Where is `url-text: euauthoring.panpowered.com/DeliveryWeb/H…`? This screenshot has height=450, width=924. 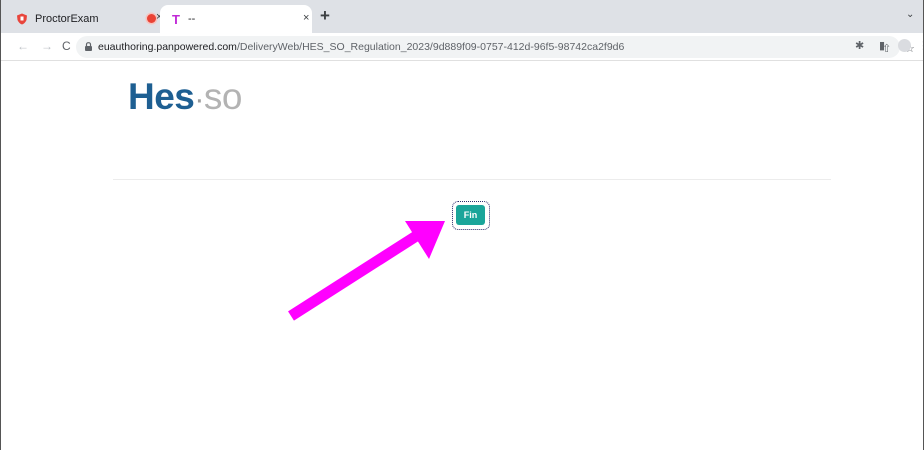 url-text: euauthoring.panpowered.com/DeliveryWeb/H… is located at coordinates (361, 47).